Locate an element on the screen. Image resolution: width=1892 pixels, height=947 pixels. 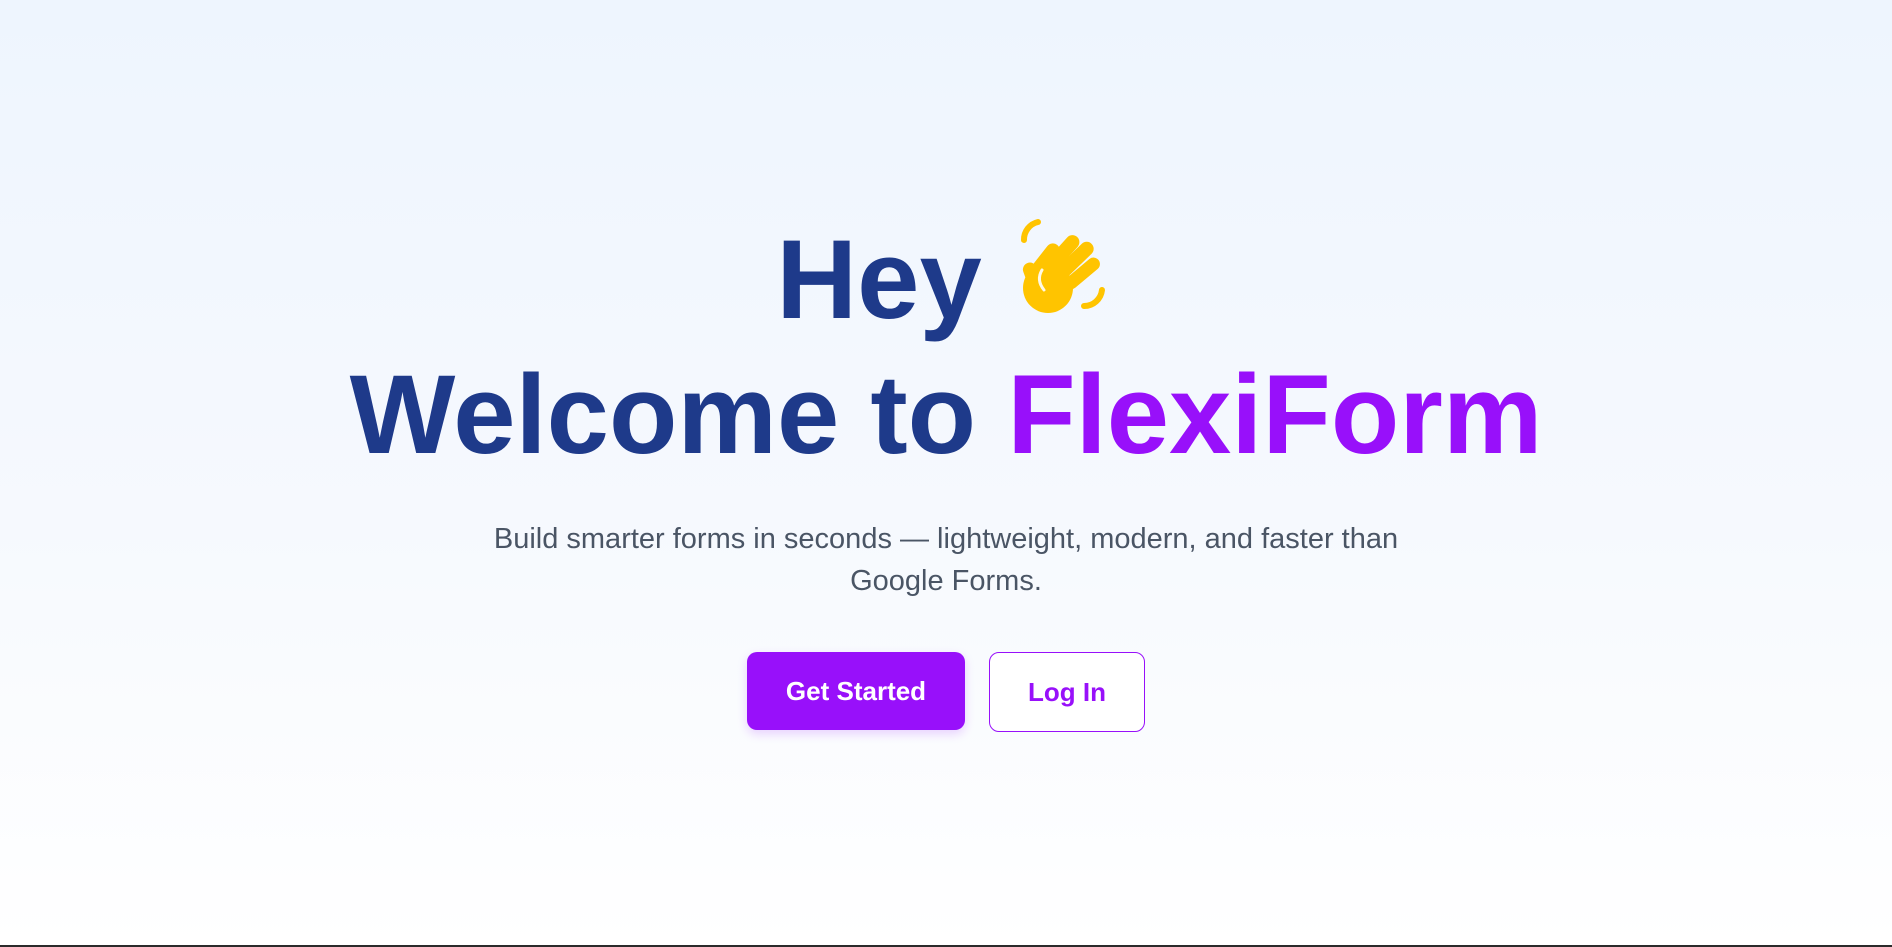
waving-hand-icon is located at coordinates (1061, 265).